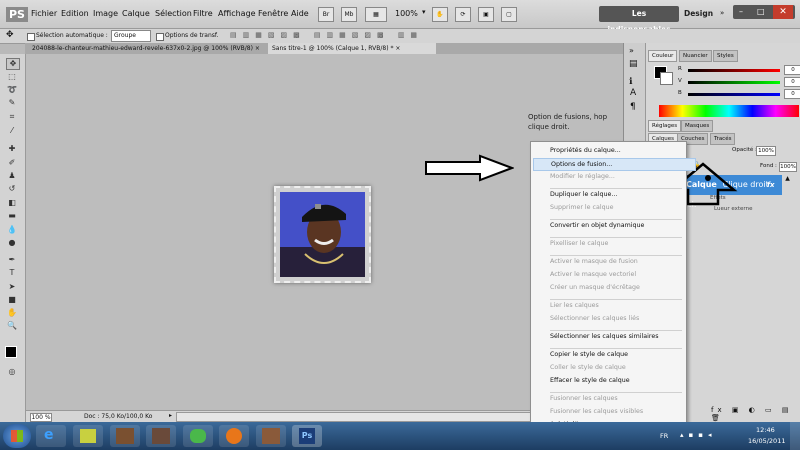  What do you see at coordinates (376, 14) in the screenshot?
I see `grid-icon: ▦` at bounding box center [376, 14].